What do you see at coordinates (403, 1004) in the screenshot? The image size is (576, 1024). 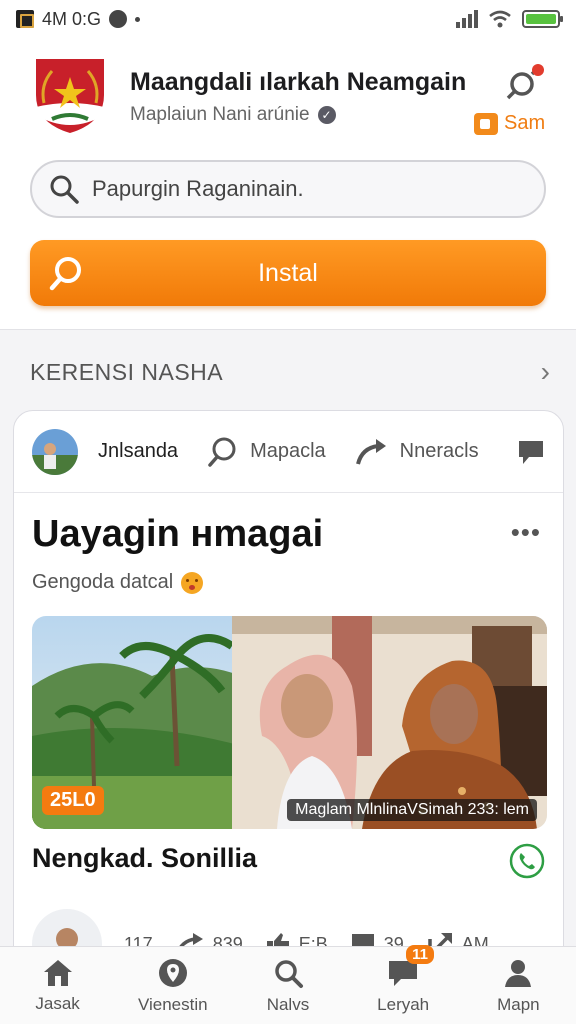 I see `nav-label-messages: Leryah` at bounding box center [403, 1004].